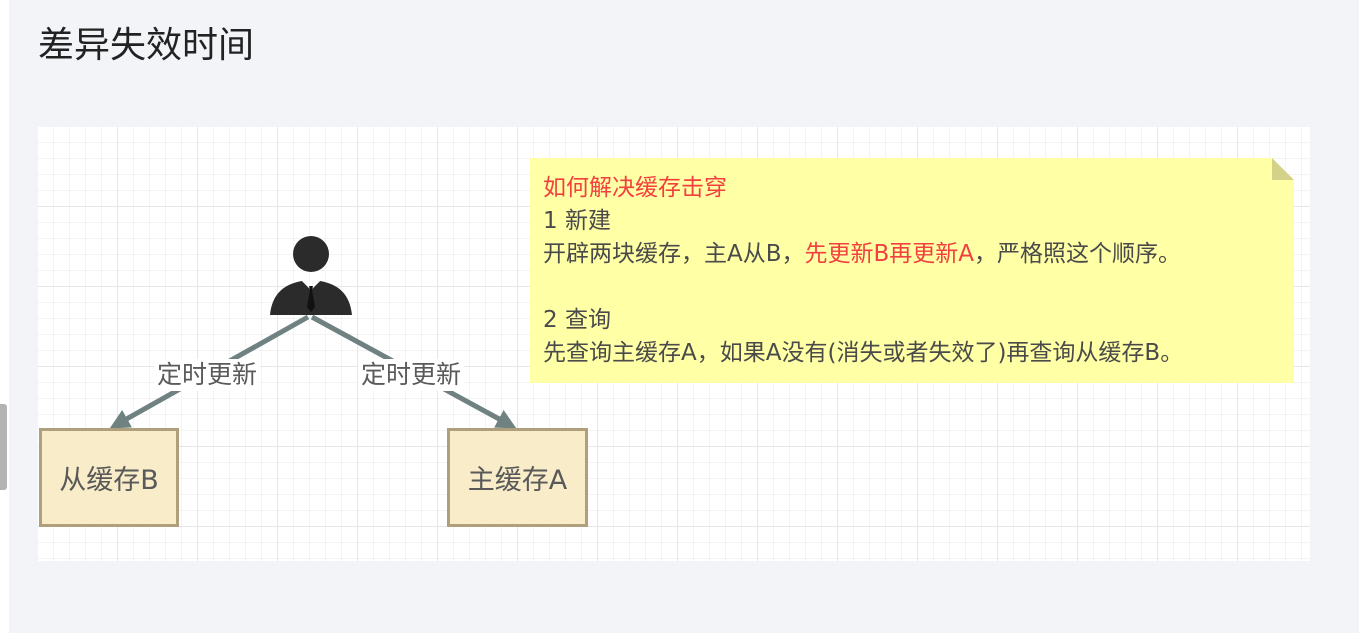 Image resolution: width=1359 pixels, height=633 pixels. Describe the element at coordinates (889, 254) in the screenshot. I see `note-step1-text-highlight: 先更新B再更新A` at that location.